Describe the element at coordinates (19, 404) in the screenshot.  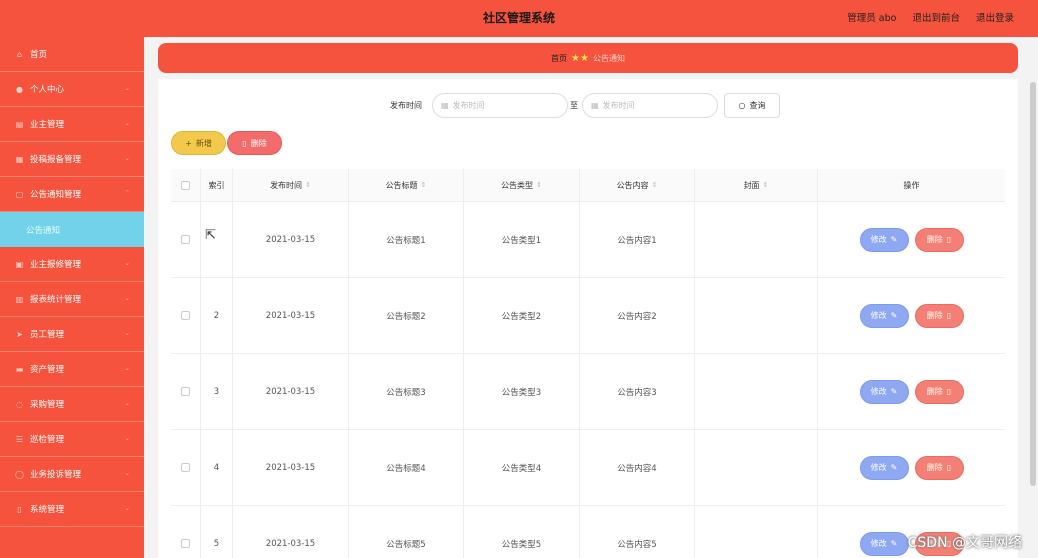
I see `cart-icon: ◌` at that location.